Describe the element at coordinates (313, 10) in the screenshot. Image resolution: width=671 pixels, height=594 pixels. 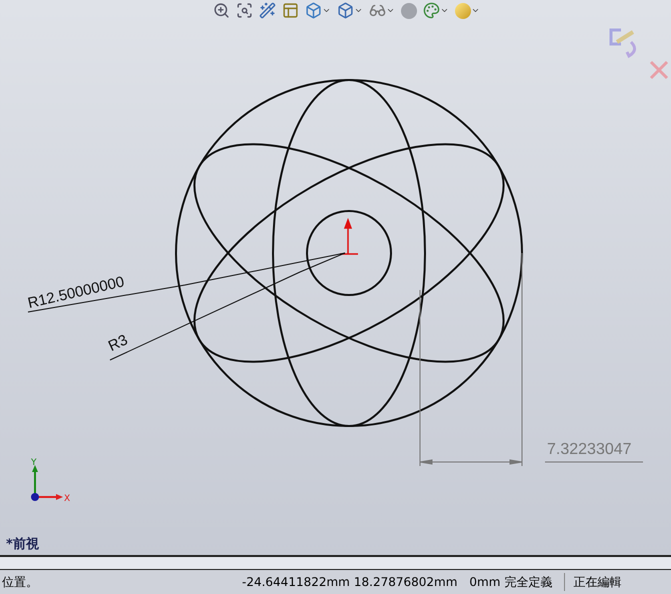
I see `view-orientation-icon` at that location.